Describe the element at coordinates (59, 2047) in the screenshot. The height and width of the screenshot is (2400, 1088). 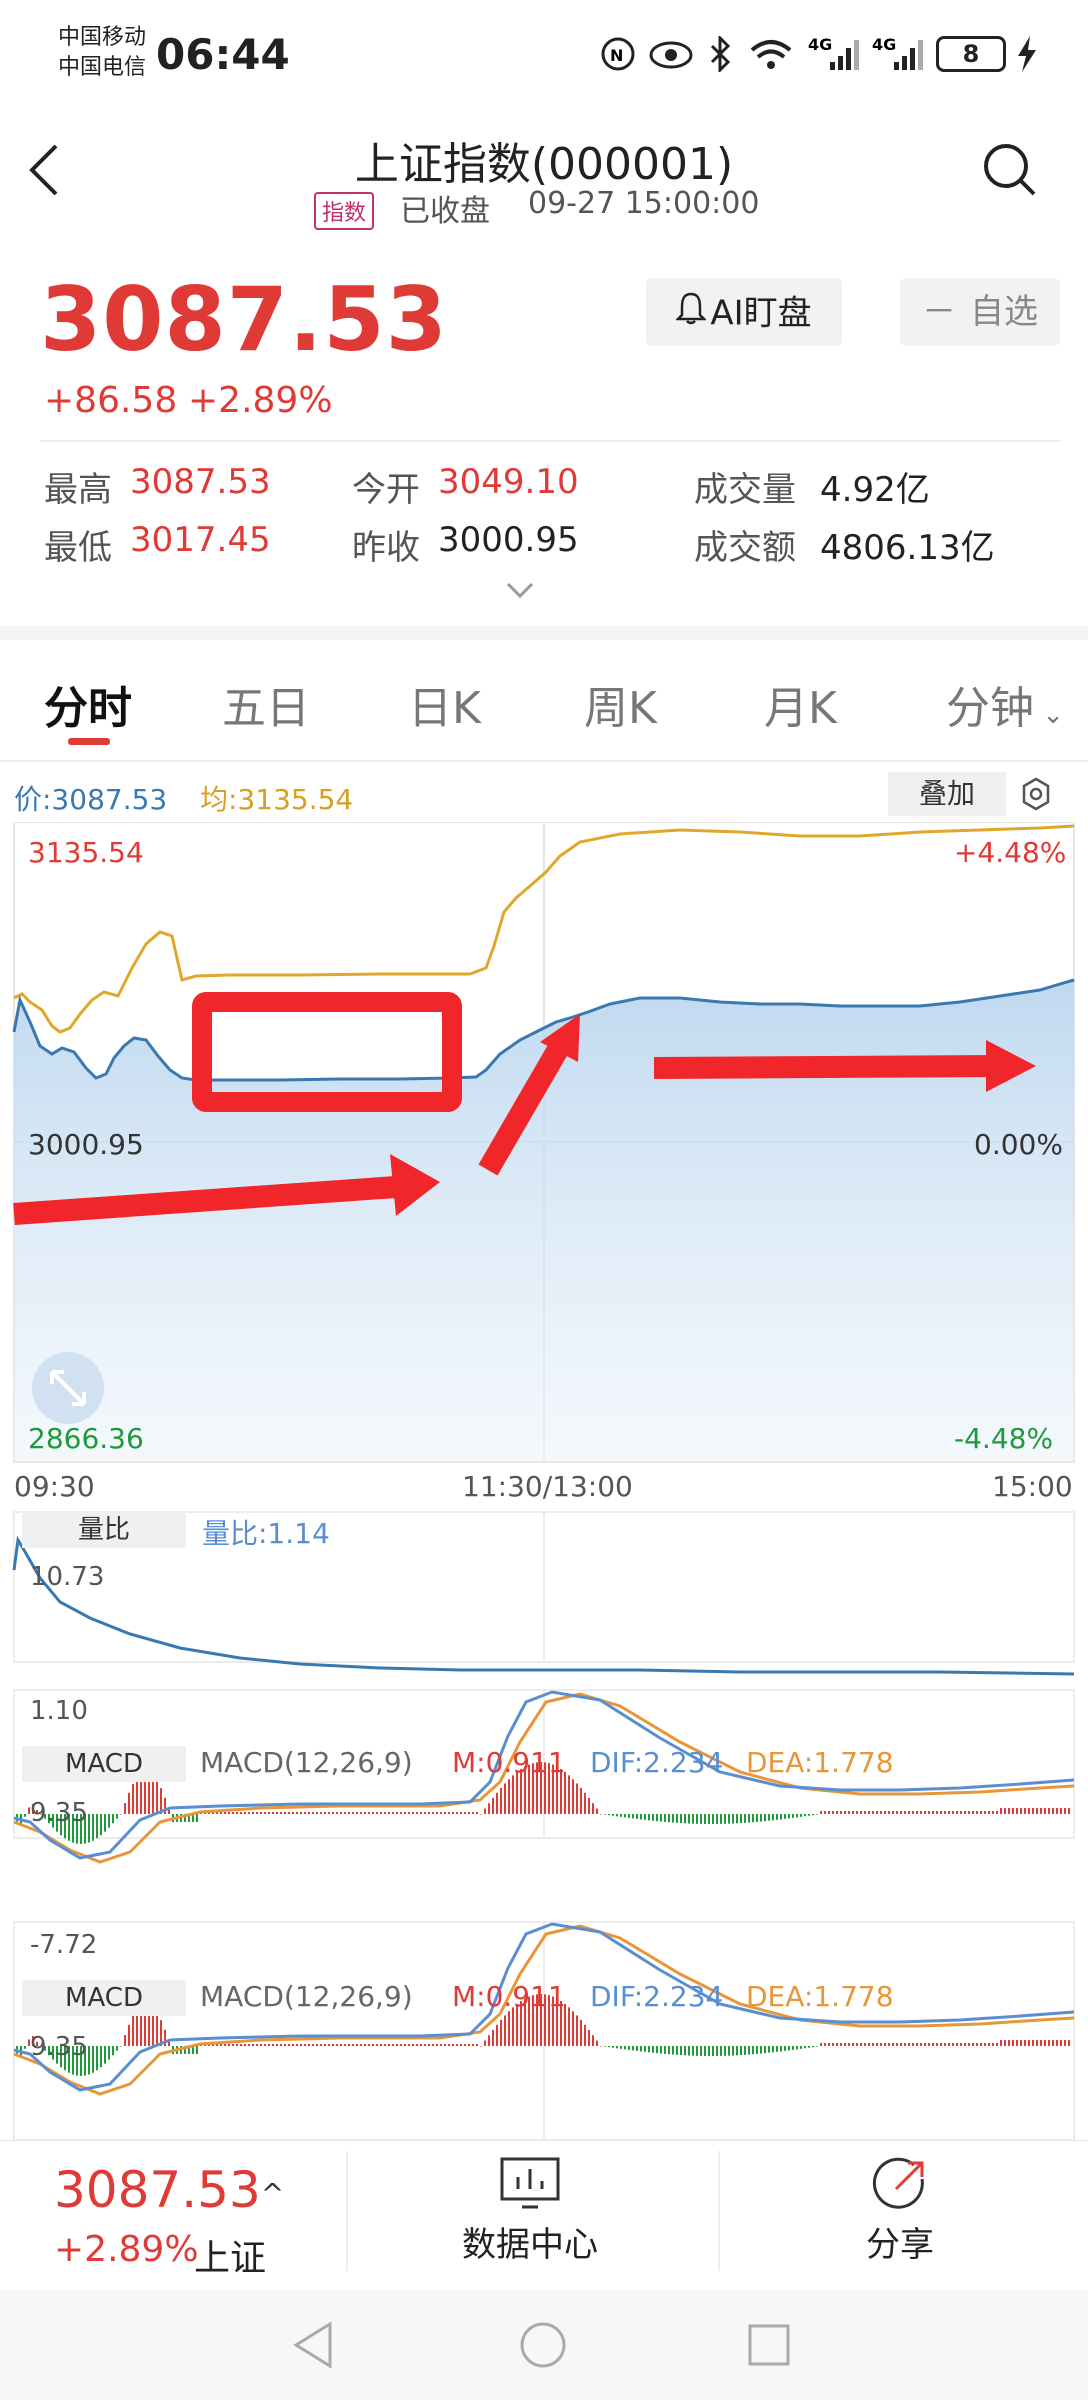
I see `macd2-y-top: 9.35` at that location.